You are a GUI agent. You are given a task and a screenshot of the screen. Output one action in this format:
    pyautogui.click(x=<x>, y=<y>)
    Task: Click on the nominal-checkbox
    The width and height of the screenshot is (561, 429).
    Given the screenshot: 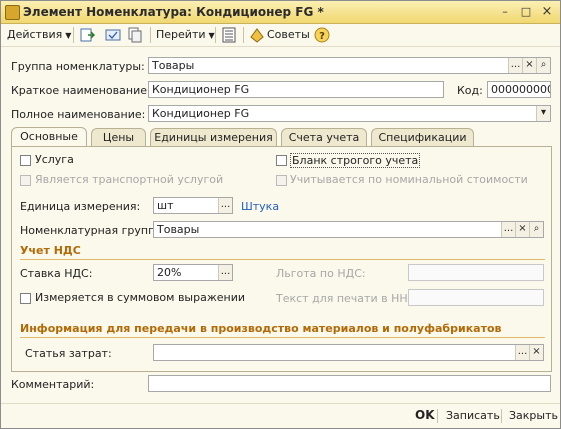 What is the action you would take?
    pyautogui.click(x=281, y=180)
    